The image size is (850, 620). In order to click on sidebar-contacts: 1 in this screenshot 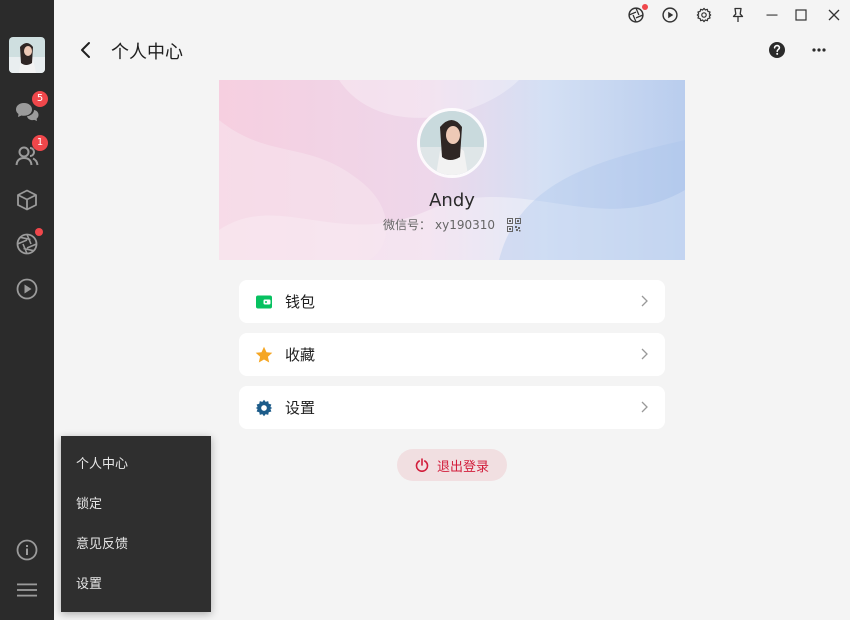, I will do `click(31, 152)`.